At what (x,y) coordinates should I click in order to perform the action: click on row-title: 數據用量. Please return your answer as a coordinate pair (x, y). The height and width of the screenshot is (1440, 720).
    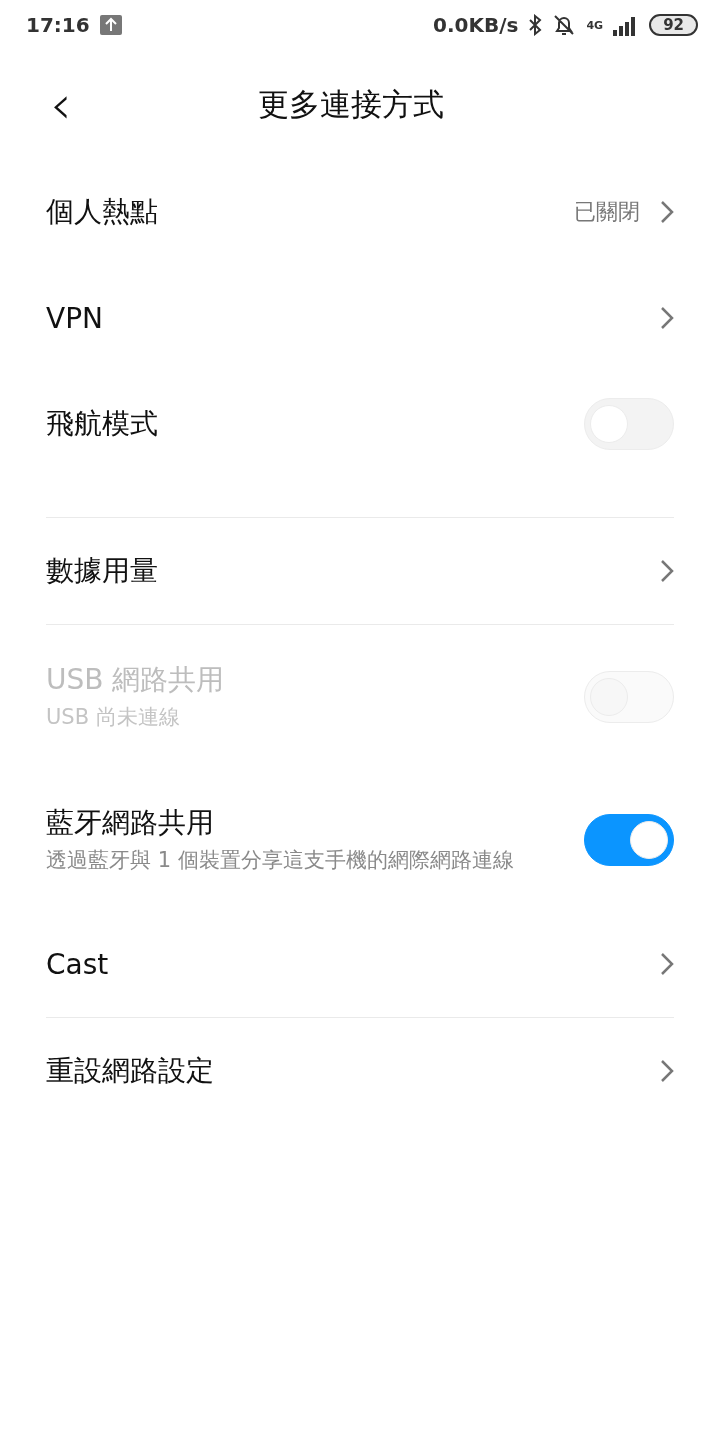
    Looking at the image, I should click on (102, 571).